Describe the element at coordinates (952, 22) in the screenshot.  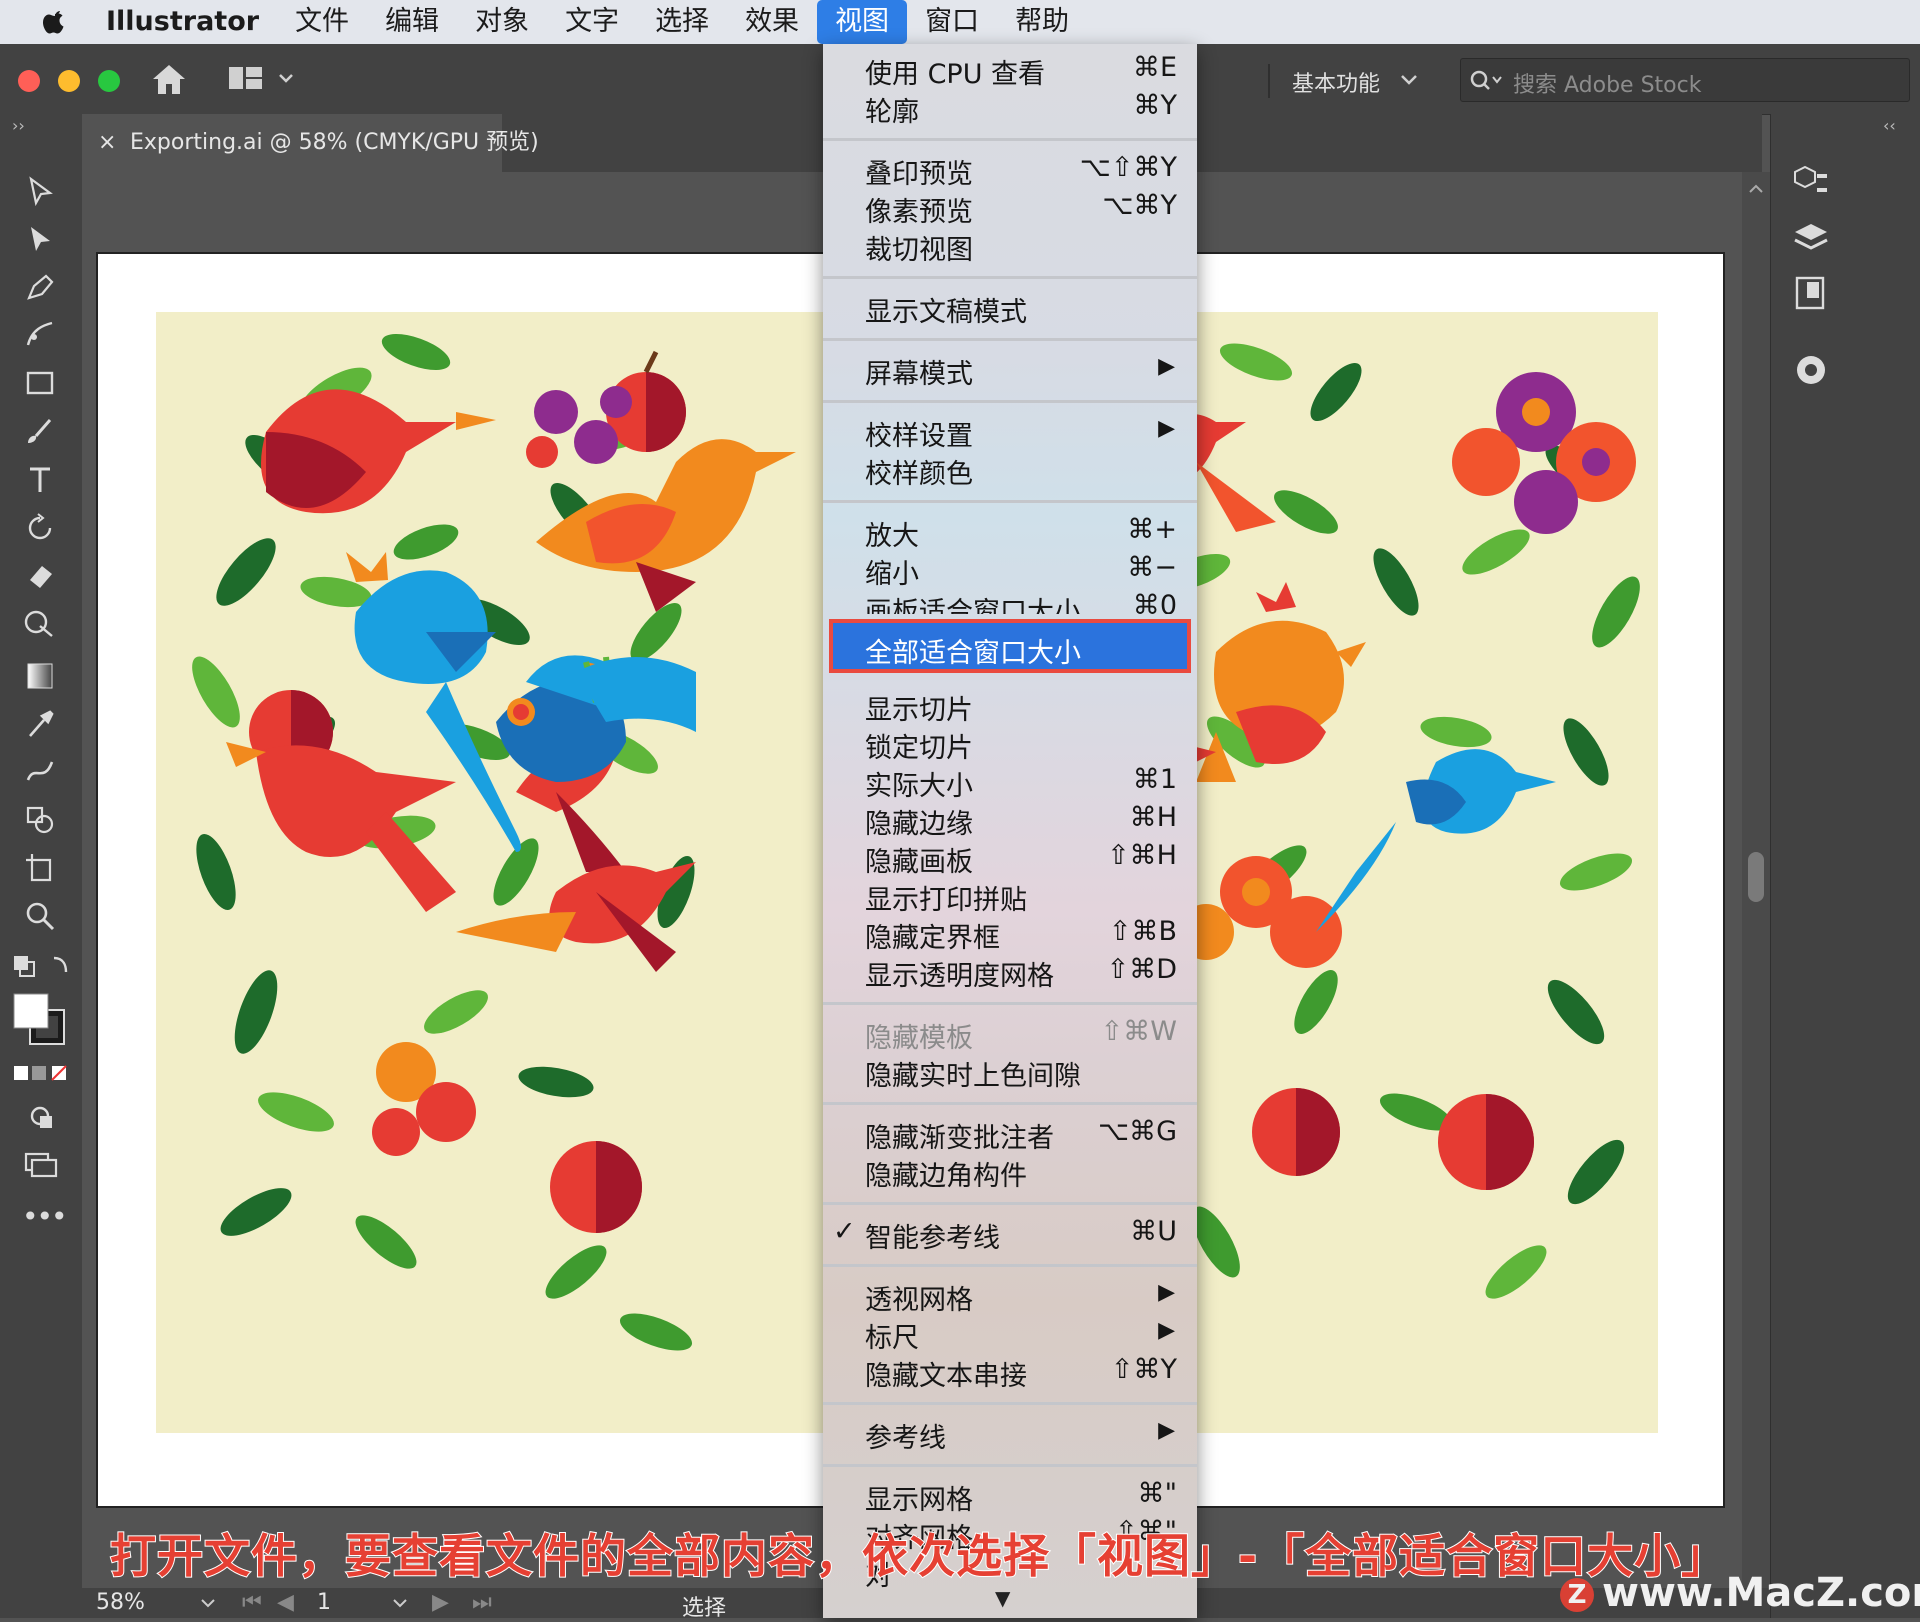
I see `menu-window: 窗口` at that location.